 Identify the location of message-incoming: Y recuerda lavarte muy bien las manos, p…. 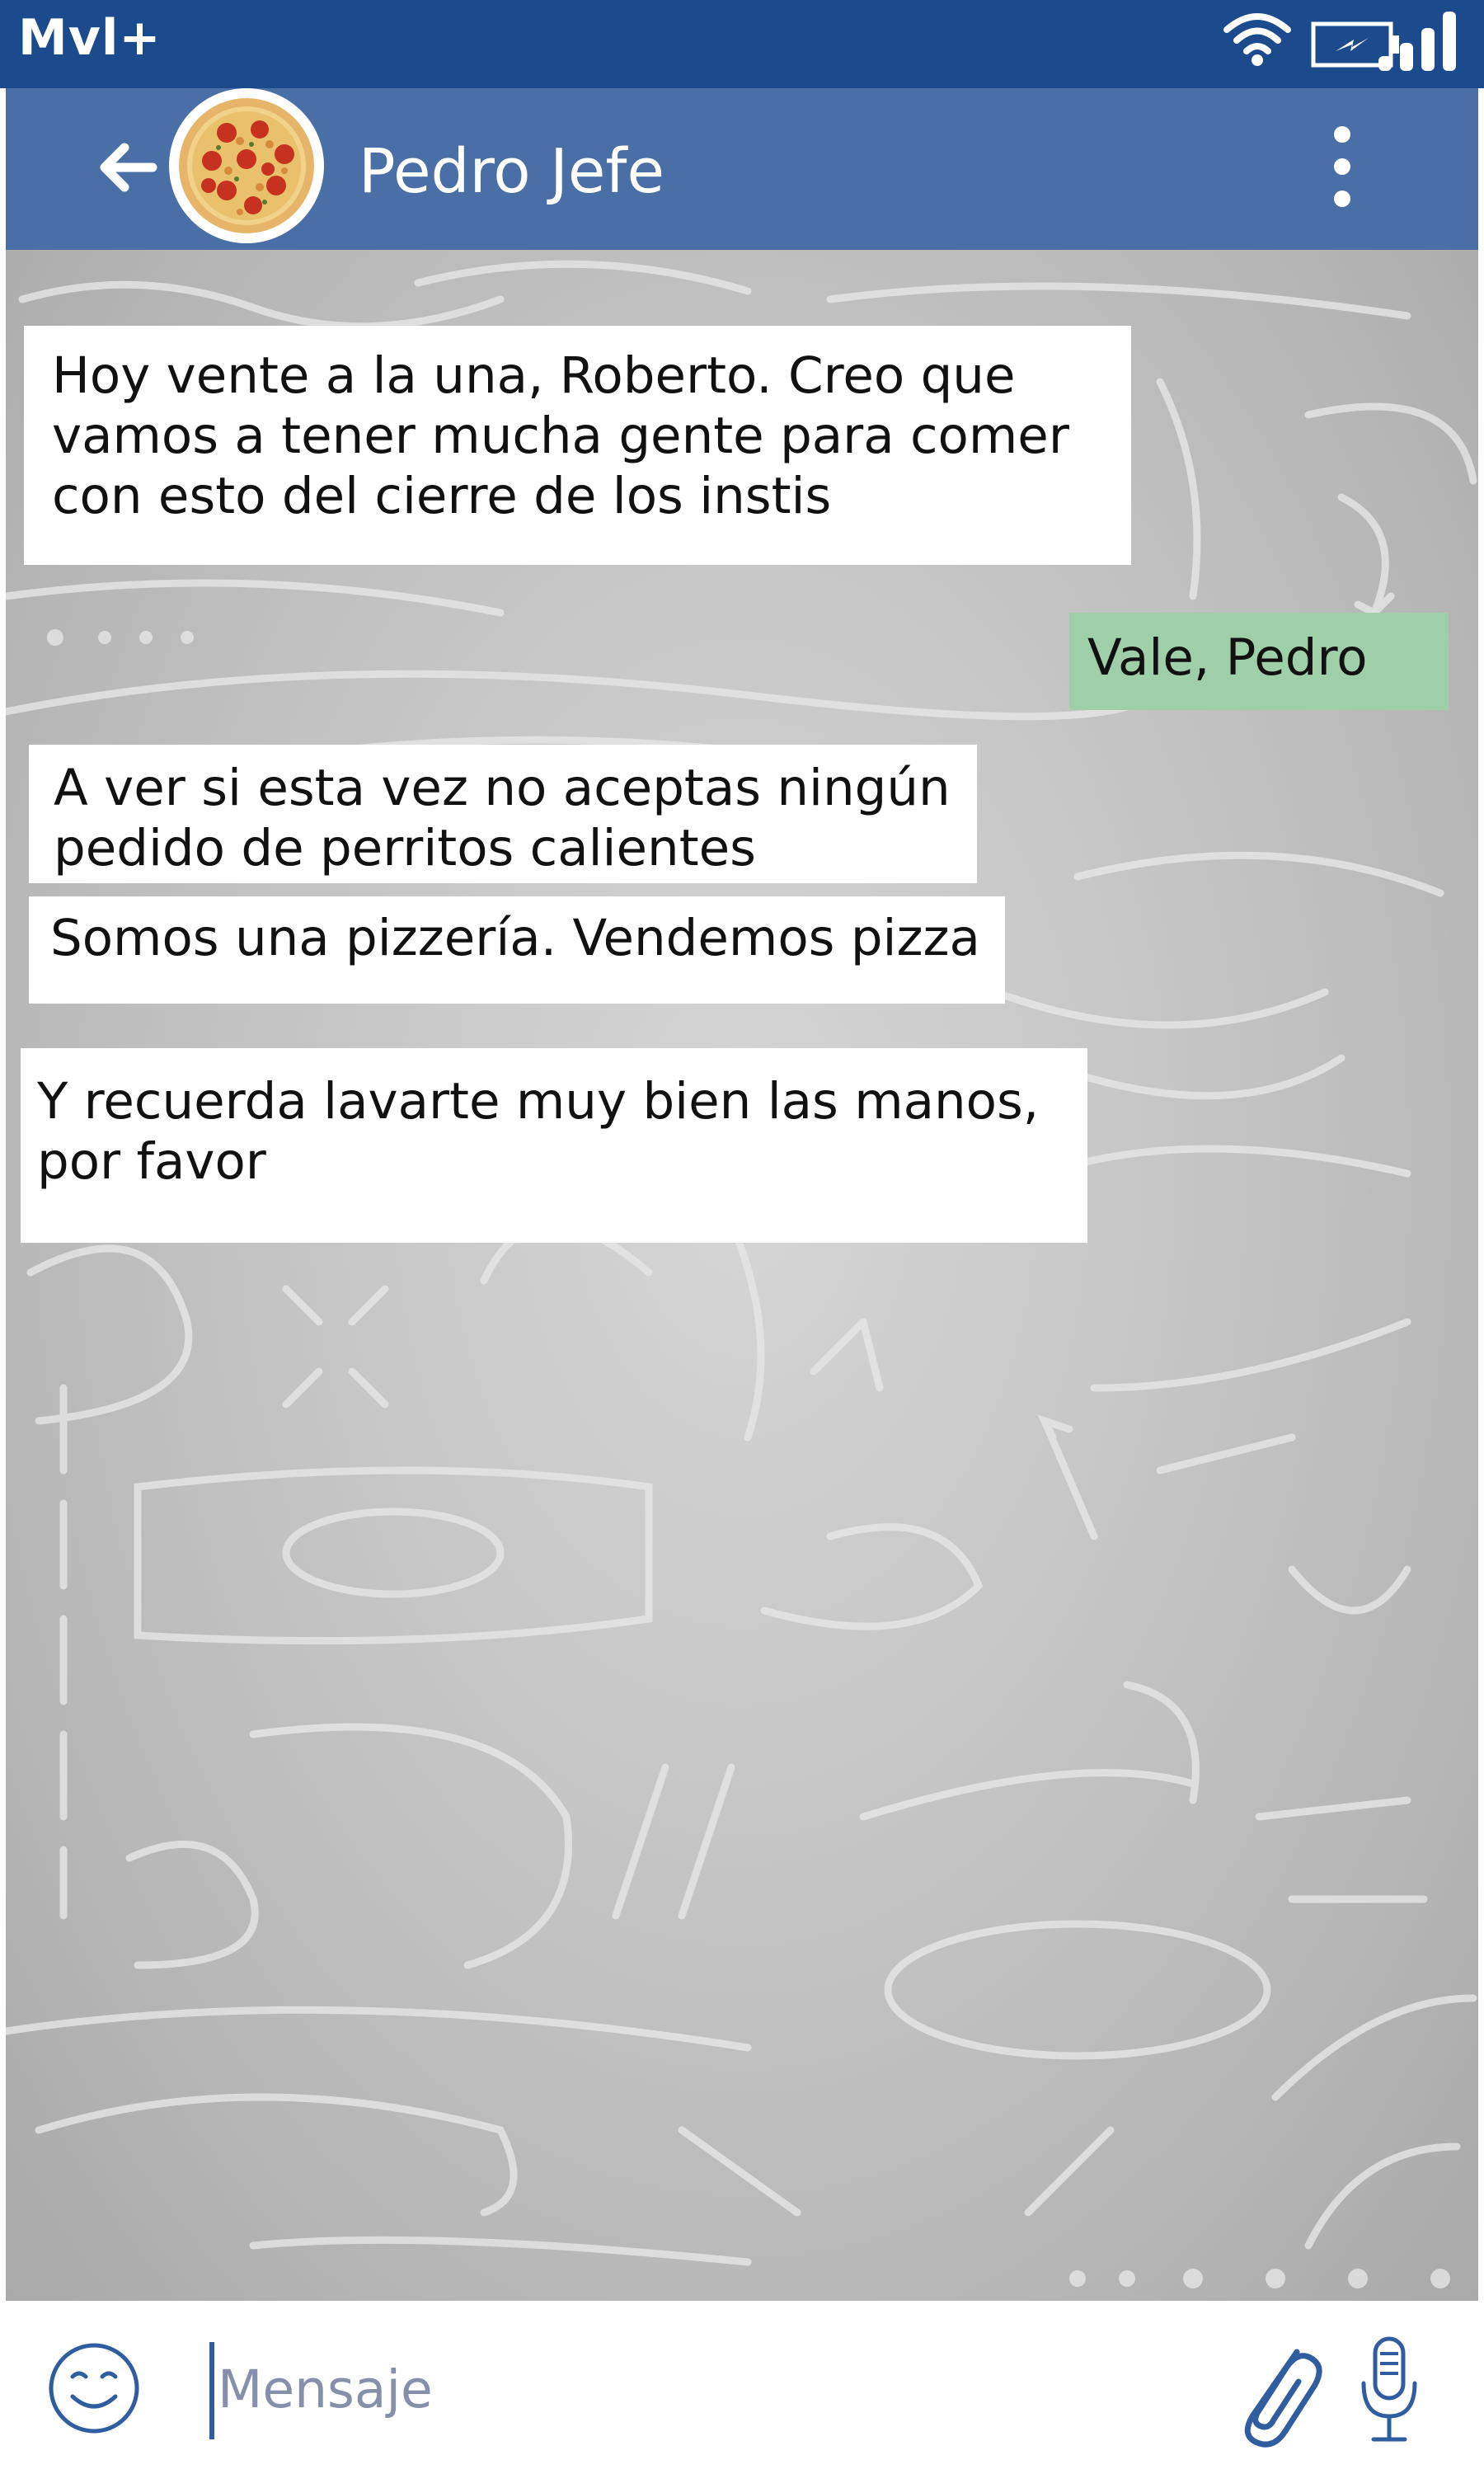
(554, 1145).